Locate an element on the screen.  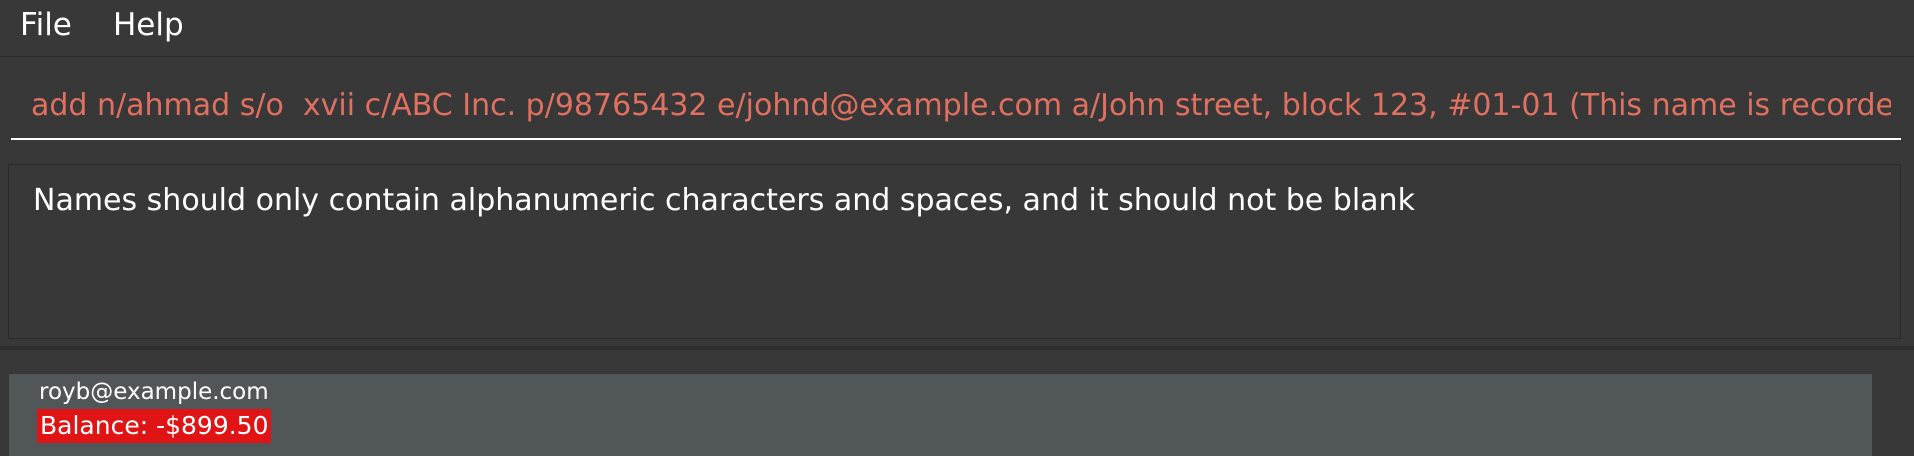
person-email: royb@example.com is located at coordinates (154, 392).